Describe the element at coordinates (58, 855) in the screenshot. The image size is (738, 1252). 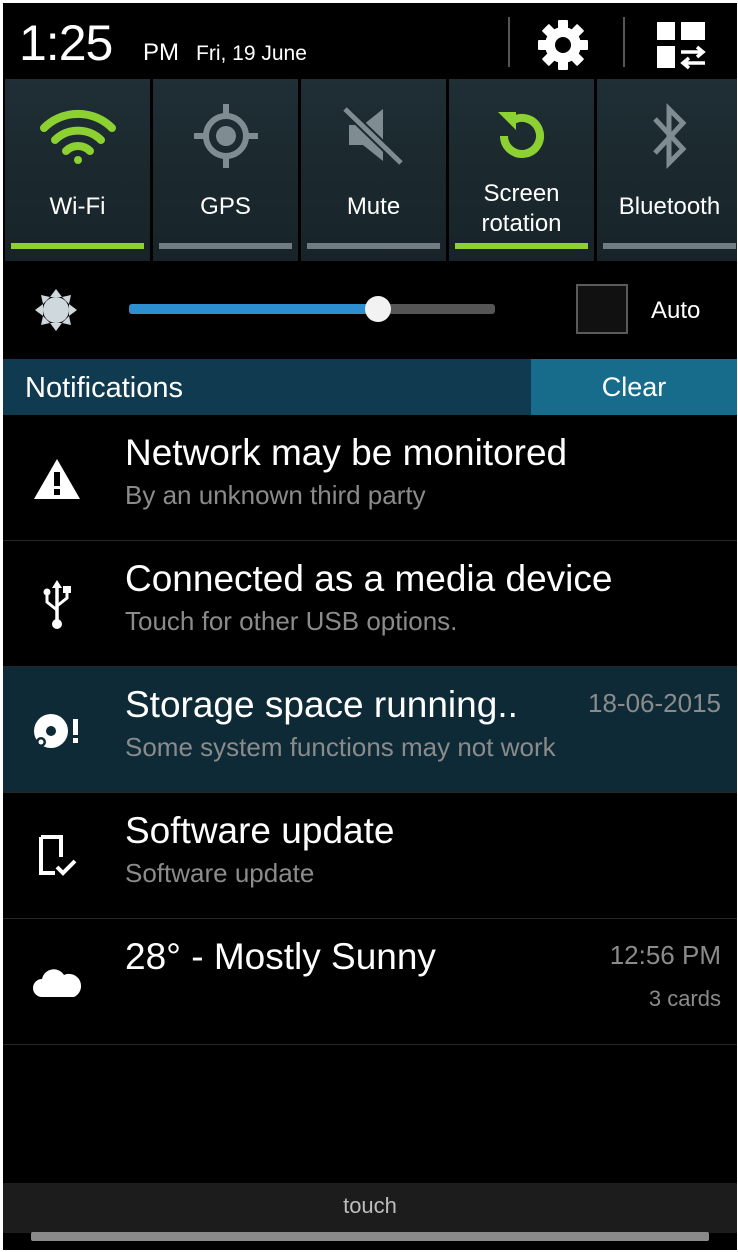
I see `software-update-icon` at that location.